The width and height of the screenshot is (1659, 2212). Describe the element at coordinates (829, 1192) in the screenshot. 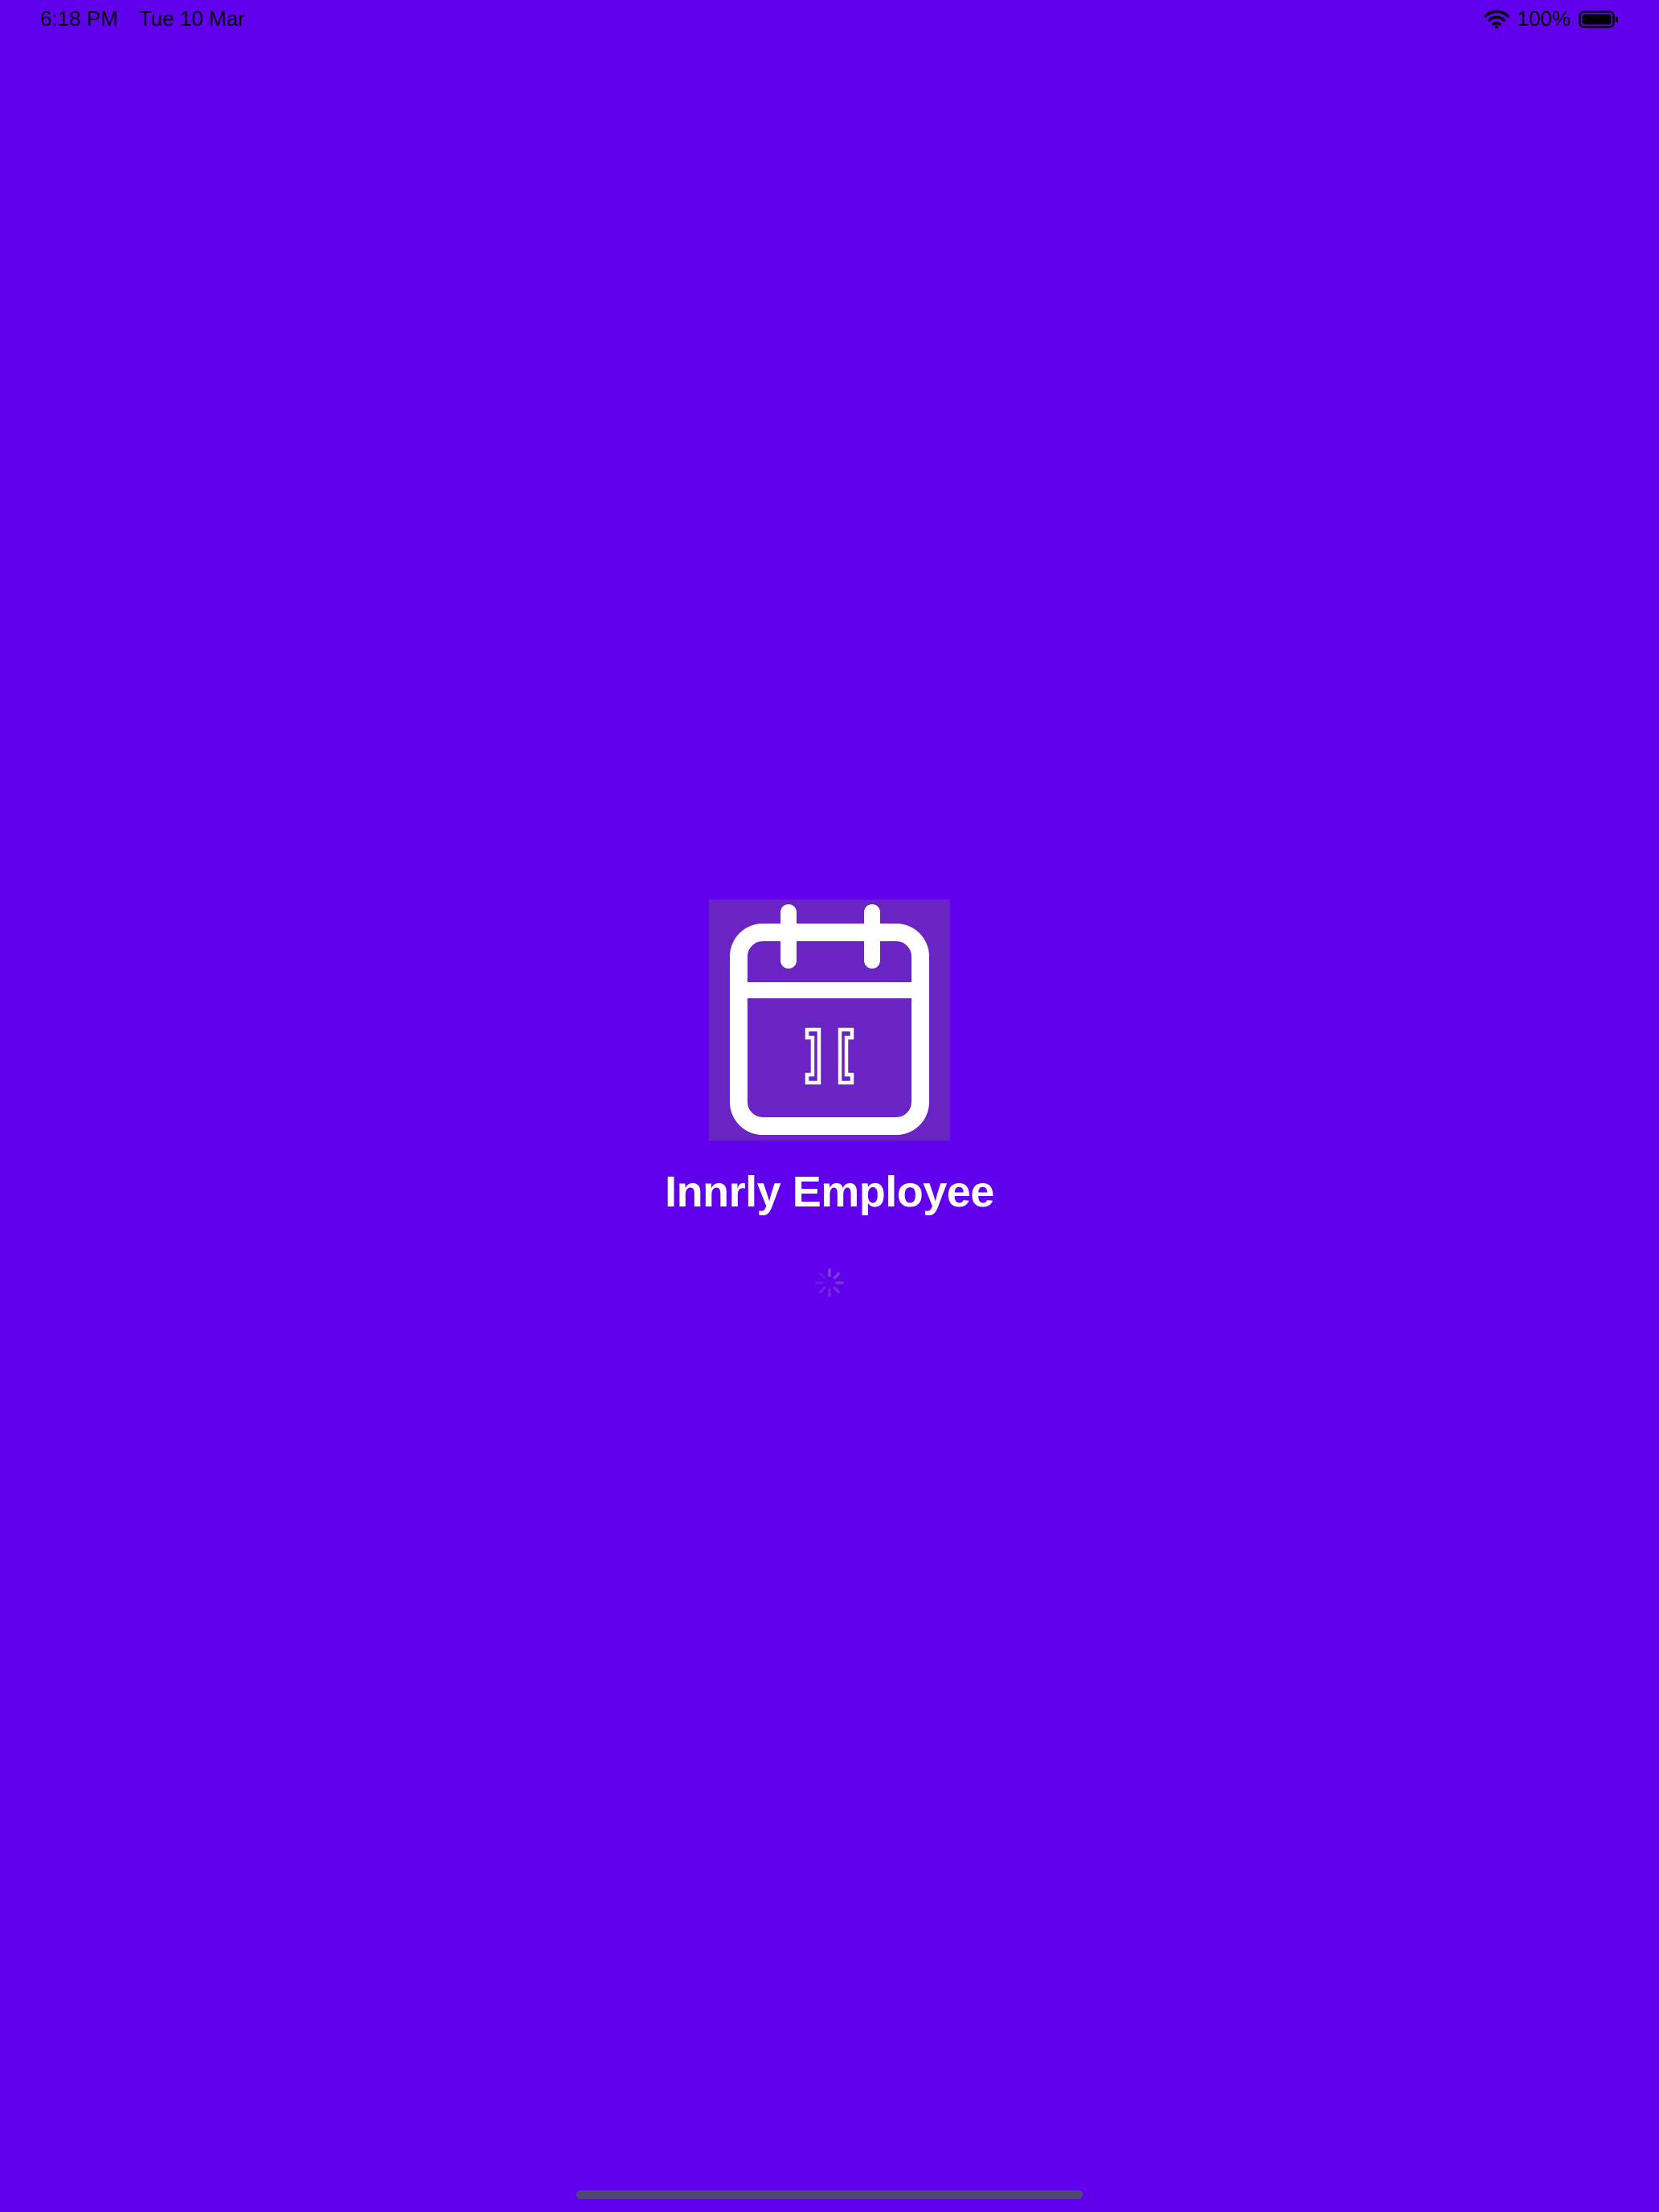

I see `app-name: Innrly Employee` at that location.